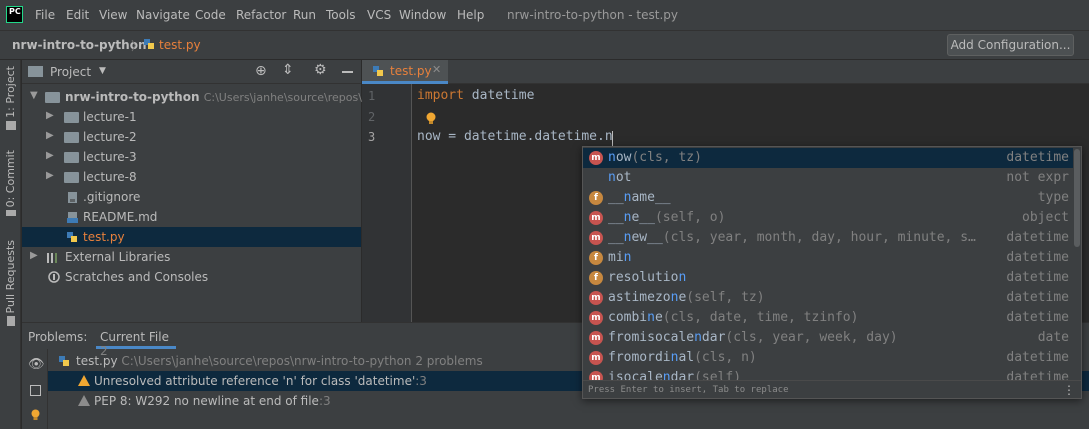  I want to click on menu-file: File, so click(45, 15).